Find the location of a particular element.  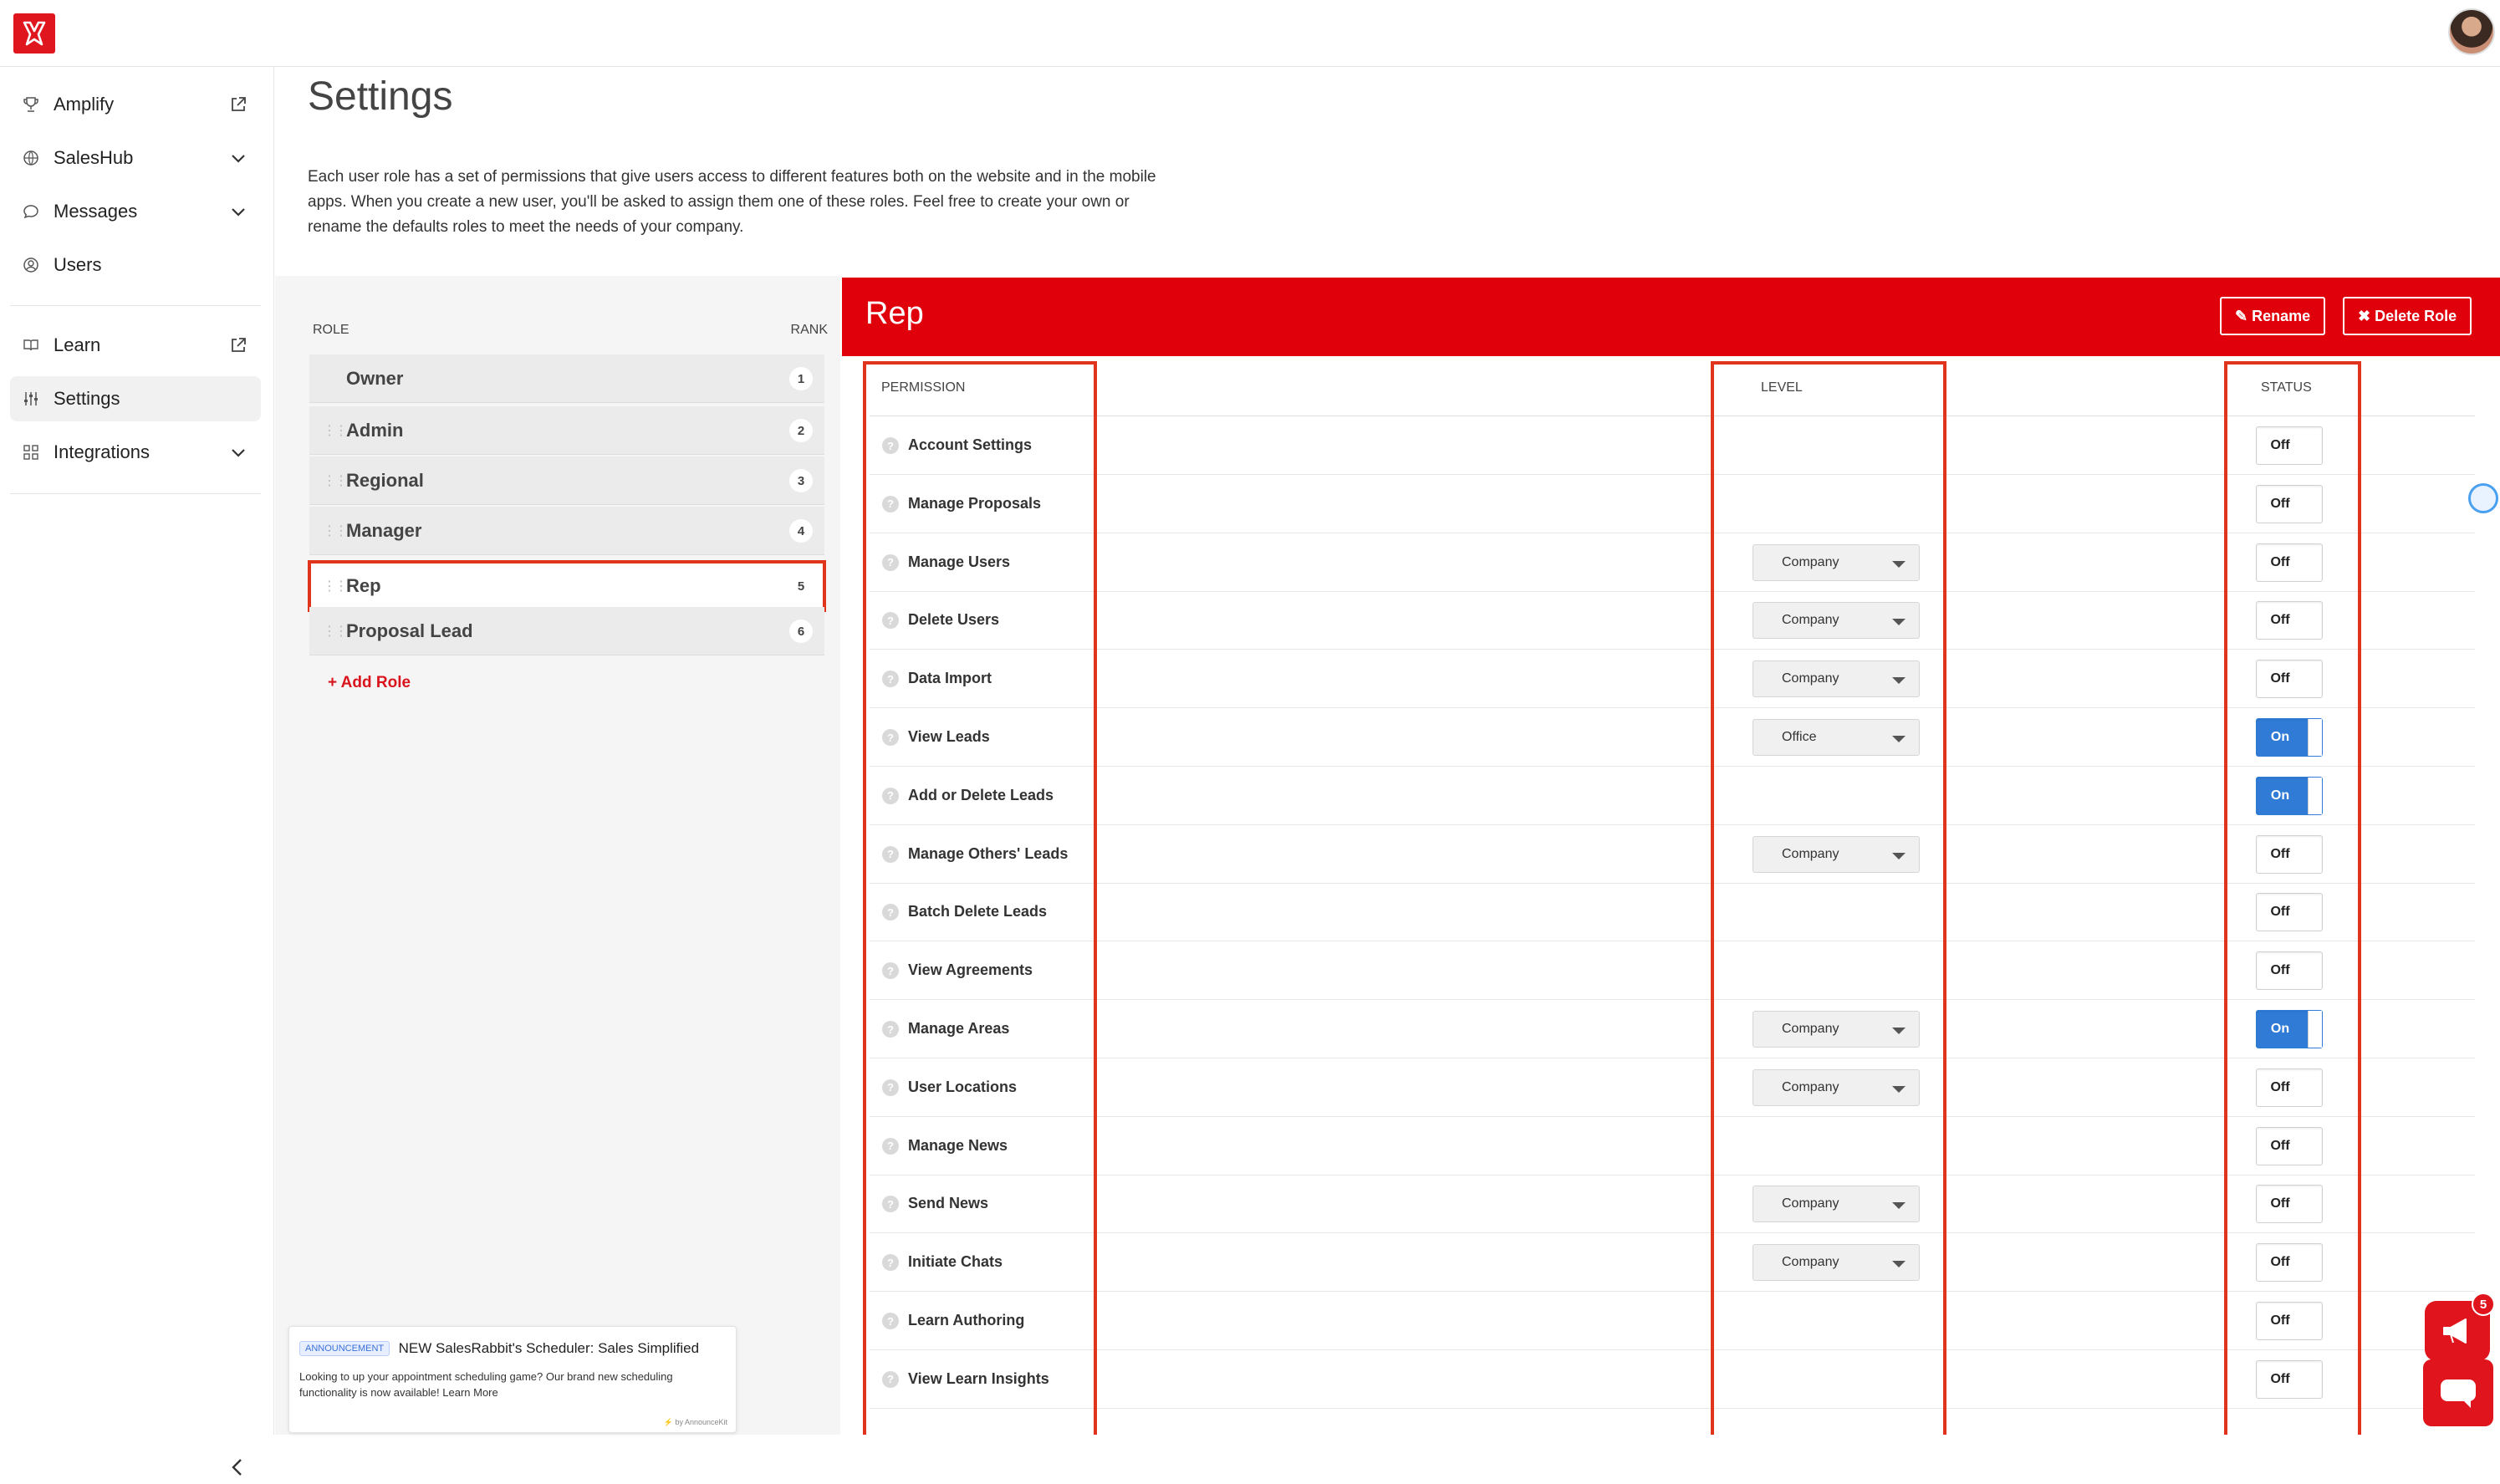

globe-icon is located at coordinates (31, 158).